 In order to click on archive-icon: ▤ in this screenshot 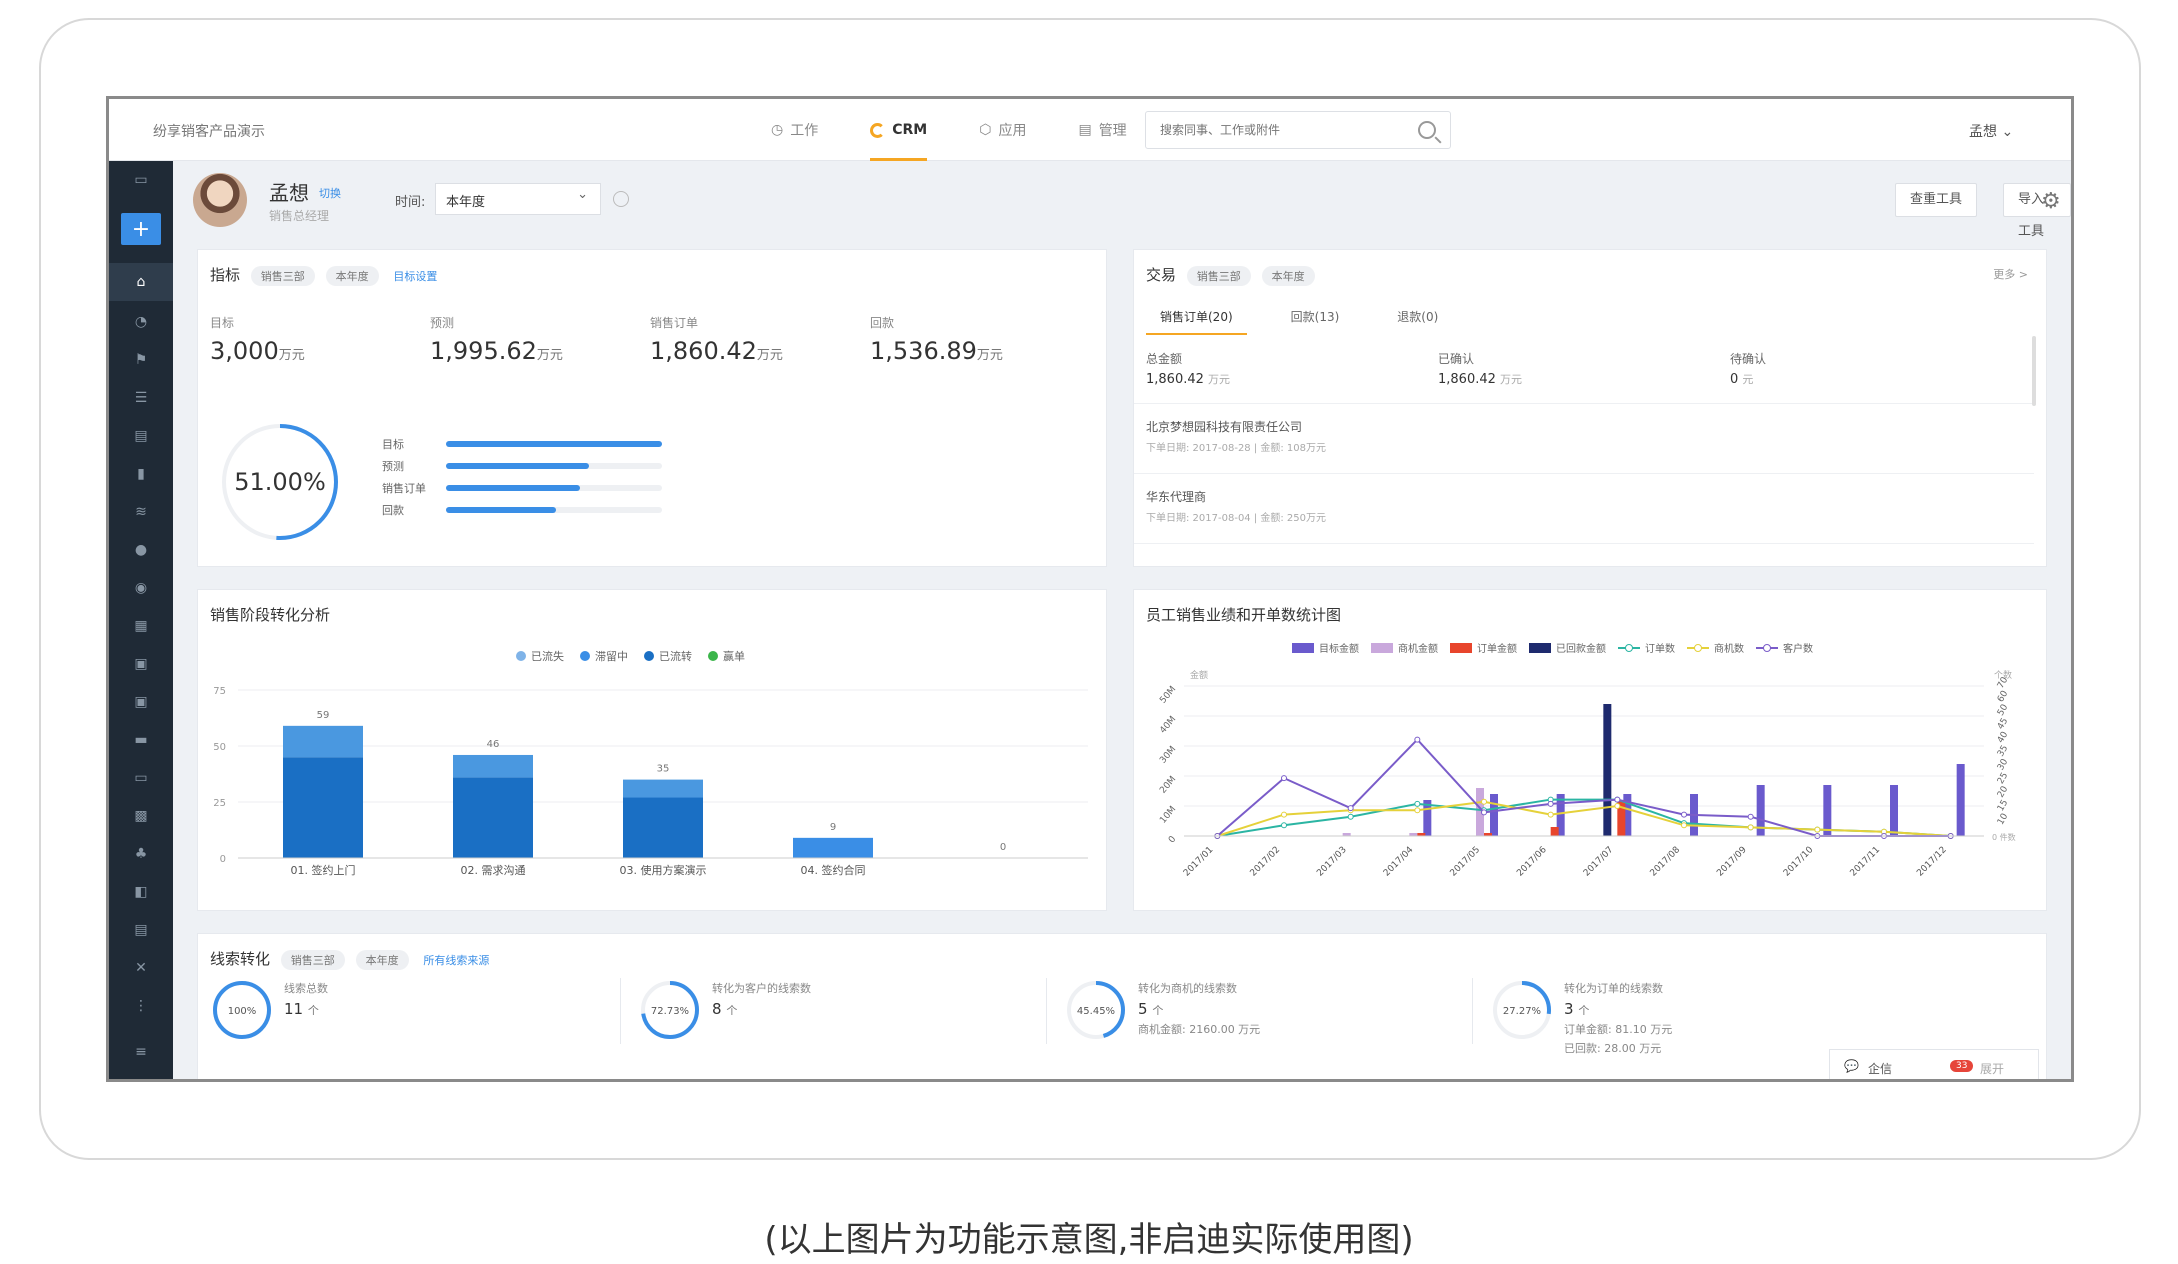, I will do `click(141, 930)`.